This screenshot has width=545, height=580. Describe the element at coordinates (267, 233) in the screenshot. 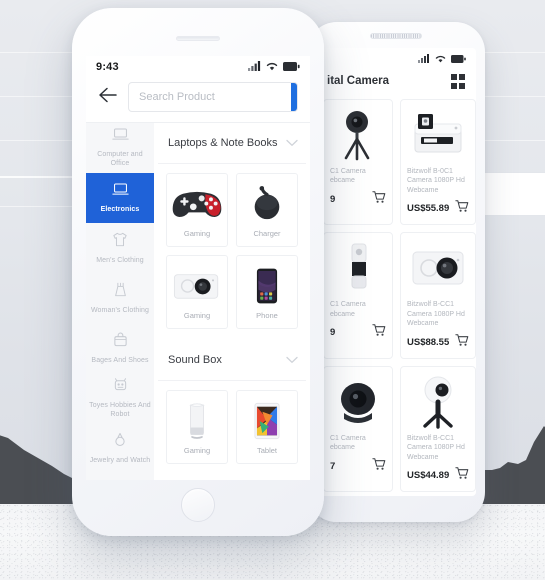

I see `product-caption: Charger` at that location.